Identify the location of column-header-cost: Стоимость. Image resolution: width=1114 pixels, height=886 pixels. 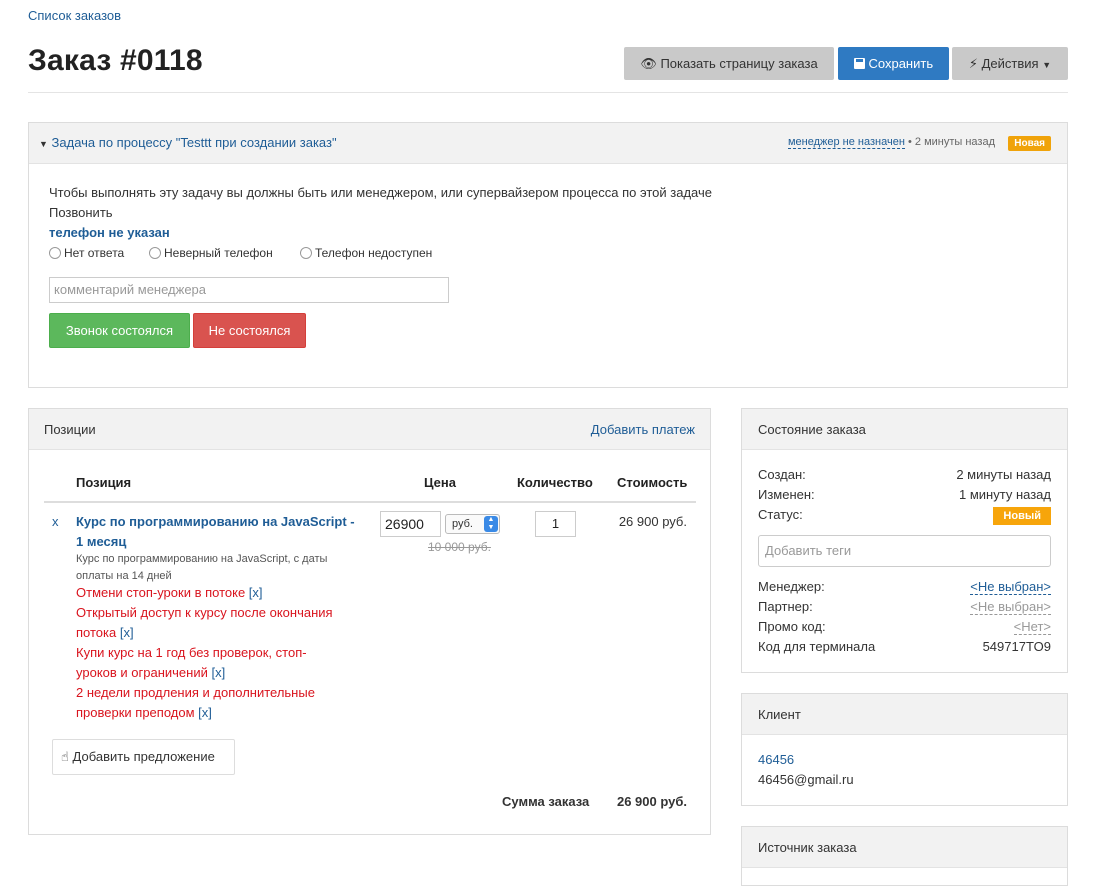
(652, 482).